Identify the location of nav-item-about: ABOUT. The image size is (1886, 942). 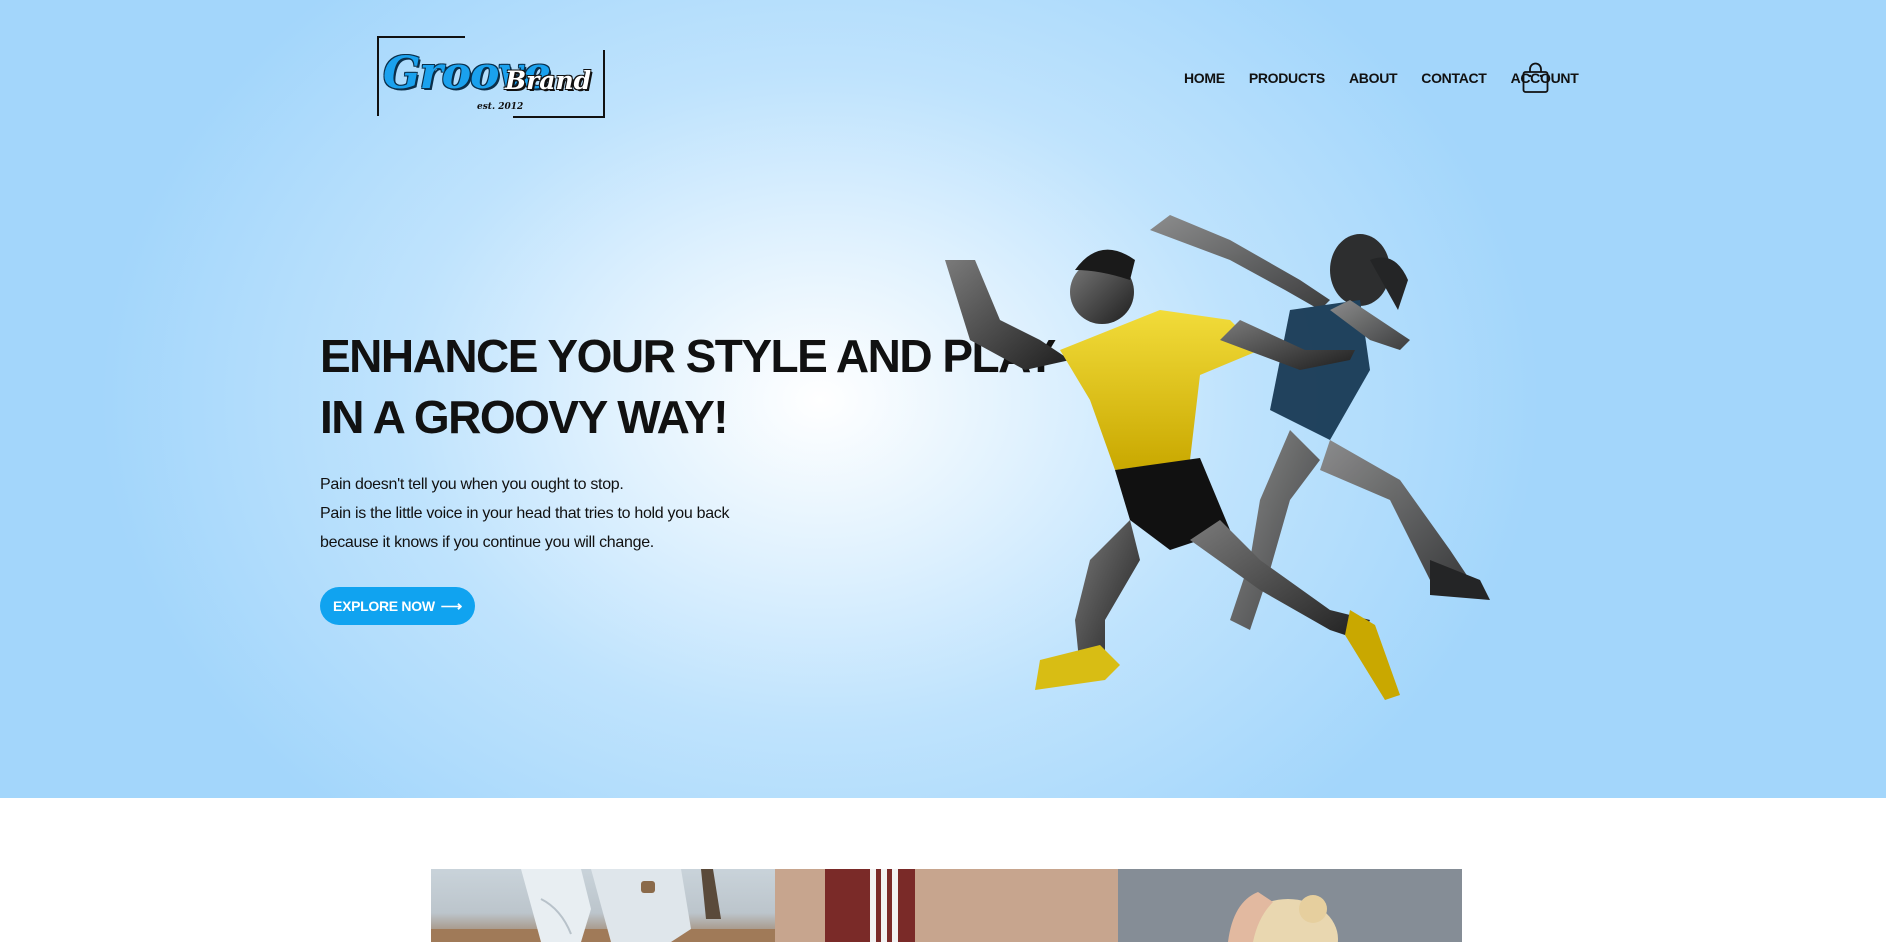
(1373, 78).